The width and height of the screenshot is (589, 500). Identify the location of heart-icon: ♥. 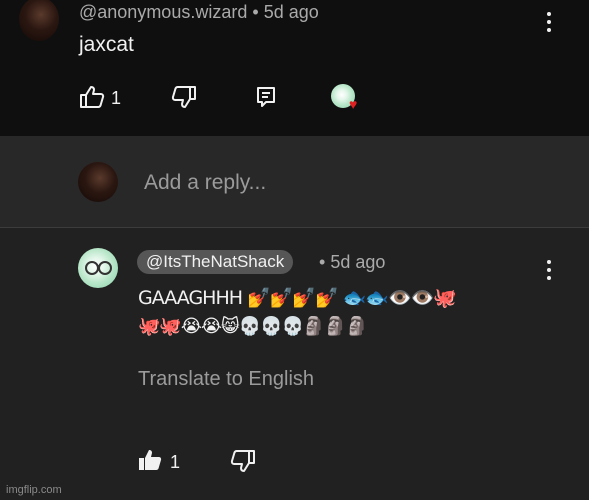
(353, 104).